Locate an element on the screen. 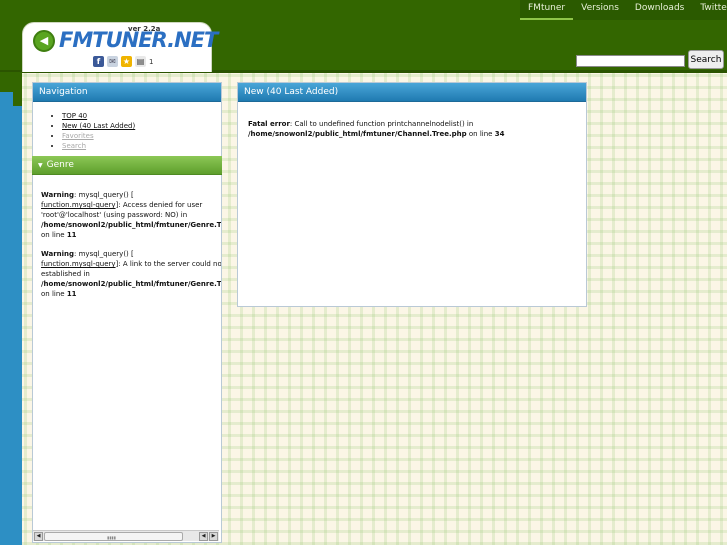 Image resolution: width=727 pixels, height=545 pixels. search-input is located at coordinates (630, 61).